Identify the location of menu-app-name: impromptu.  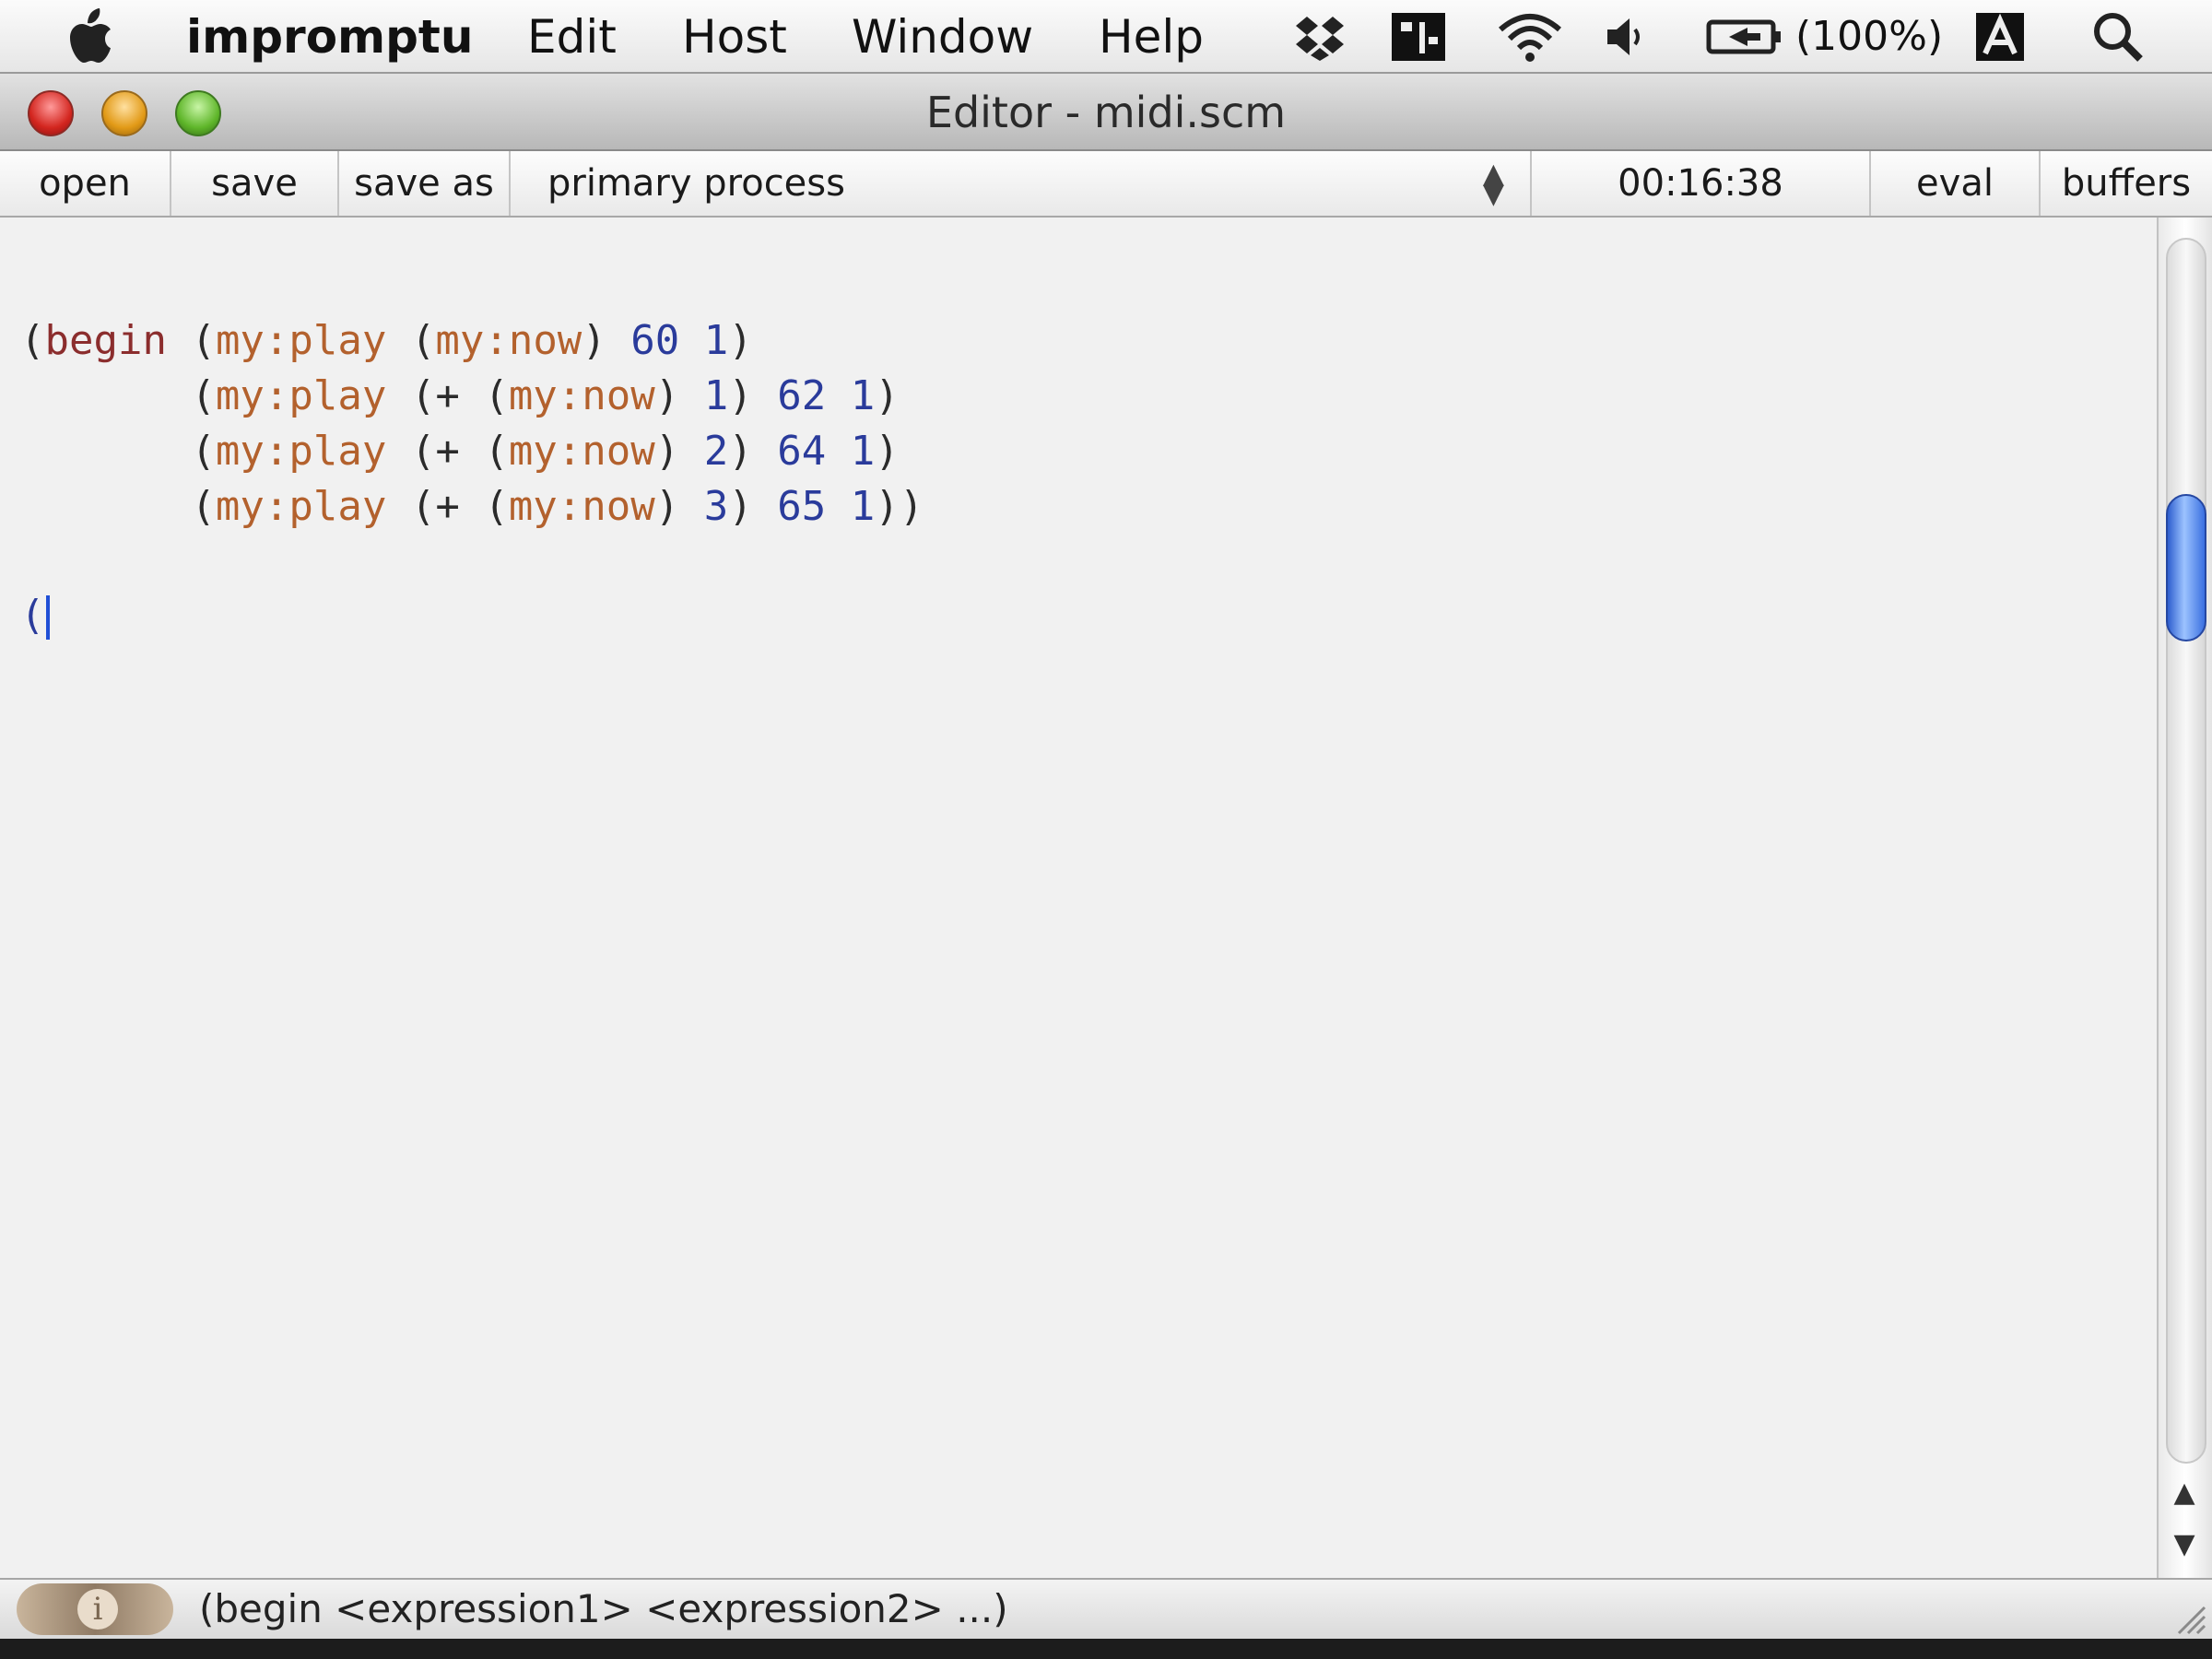
(329, 37).